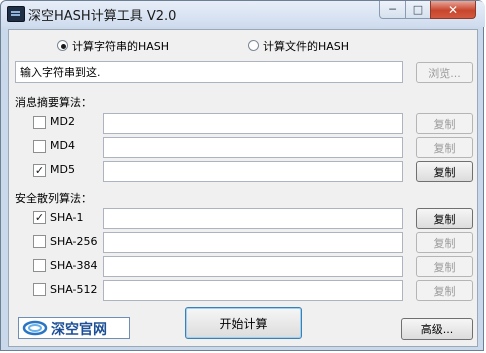  What do you see at coordinates (102, 16) in the screenshot?
I see `window-title: 深空HASH计算工具 V2.0` at bounding box center [102, 16].